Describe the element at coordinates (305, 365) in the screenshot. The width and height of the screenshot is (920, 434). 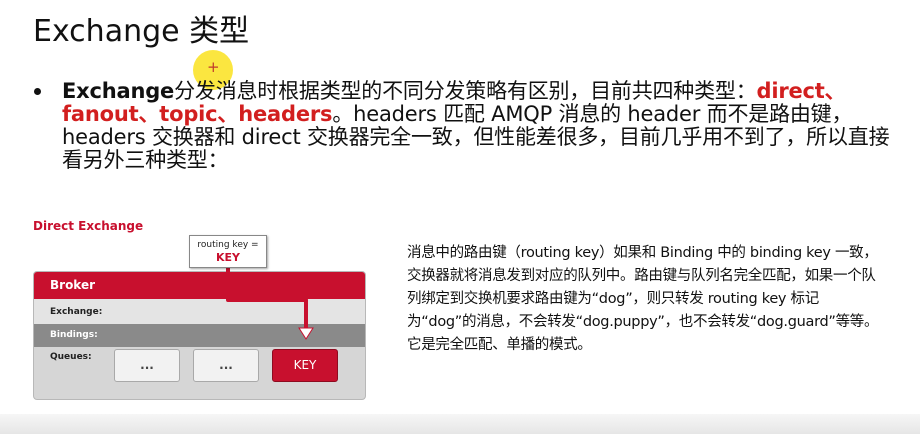
I see `queue-key: KEY` at that location.